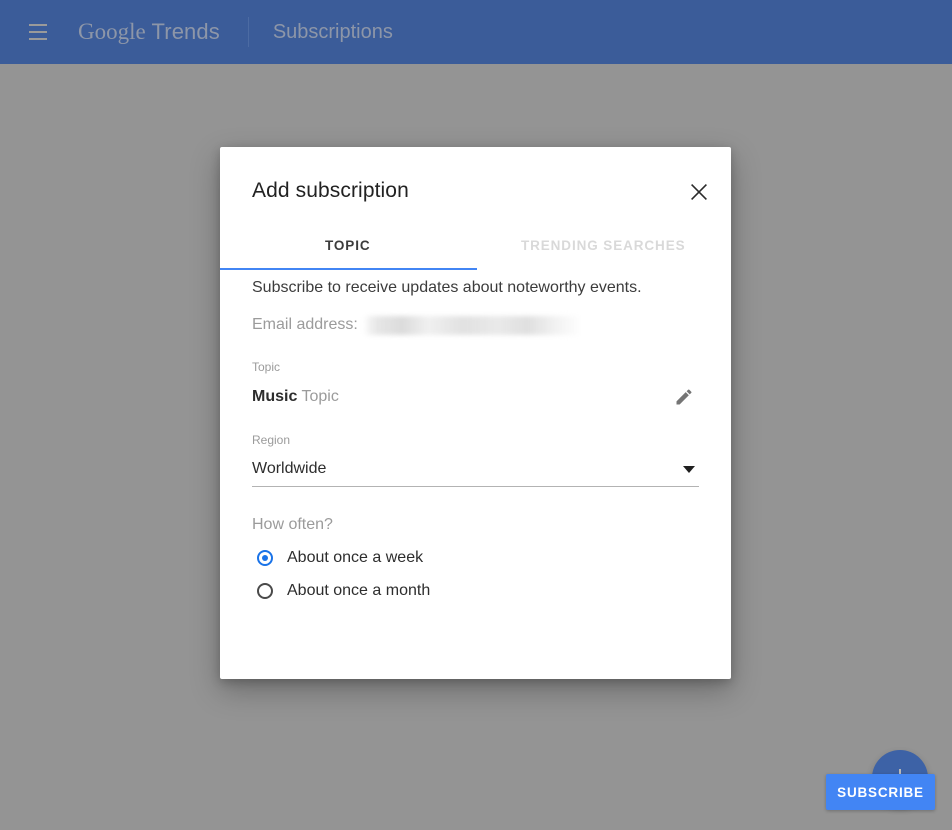  Describe the element at coordinates (880, 792) in the screenshot. I see `subscribe-button: SUBSCRIBE` at that location.